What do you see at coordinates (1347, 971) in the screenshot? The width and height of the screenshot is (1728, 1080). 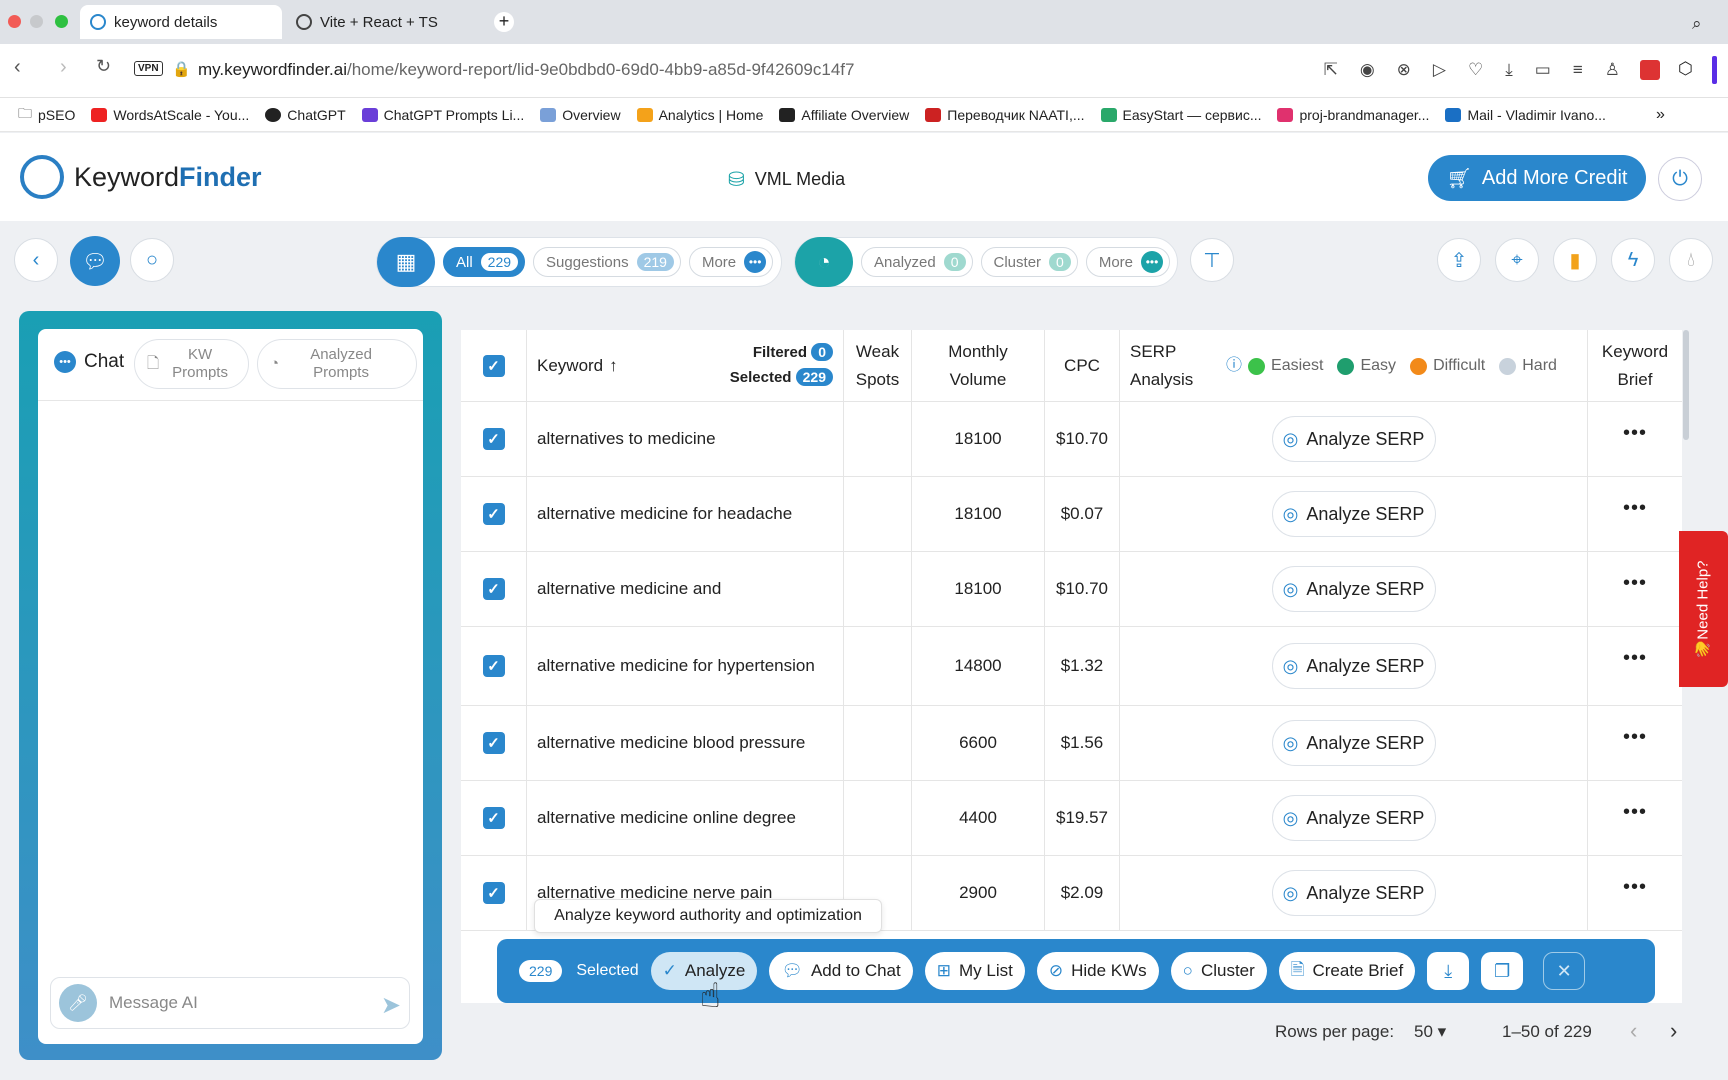 I see `create-brief-button: 🗎 Create Brief` at bounding box center [1347, 971].